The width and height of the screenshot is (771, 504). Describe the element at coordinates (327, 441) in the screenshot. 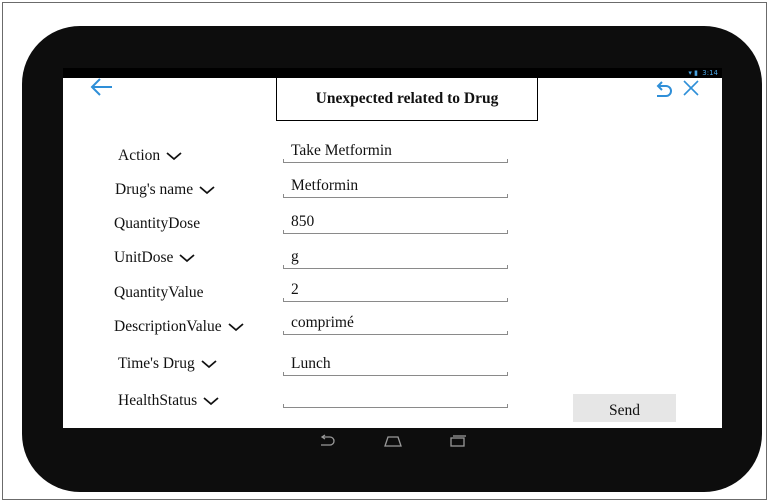

I see `nav-back-icon` at that location.